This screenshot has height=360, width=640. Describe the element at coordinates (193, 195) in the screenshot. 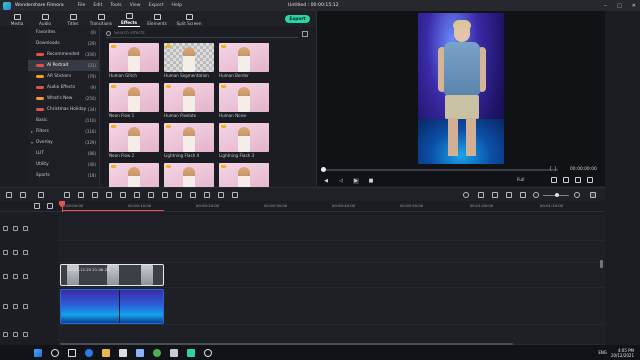

I see `split-audio-icon` at that location.